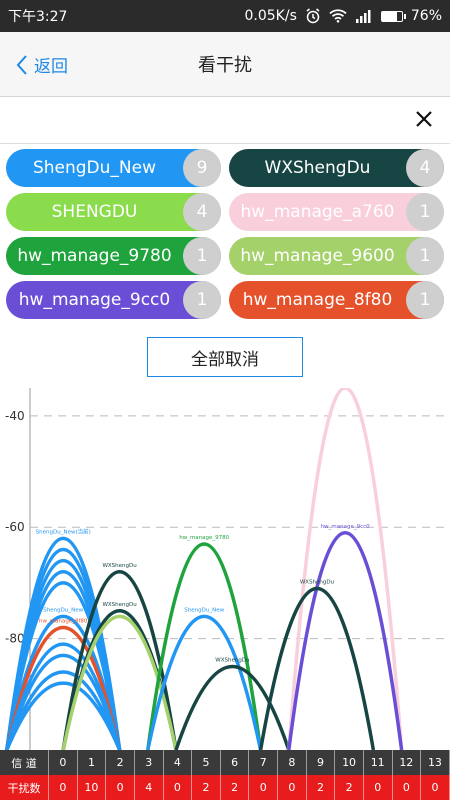  What do you see at coordinates (204, 538) in the screenshot?
I see `signal-curve-label: hw_manage_9780` at bounding box center [204, 538].